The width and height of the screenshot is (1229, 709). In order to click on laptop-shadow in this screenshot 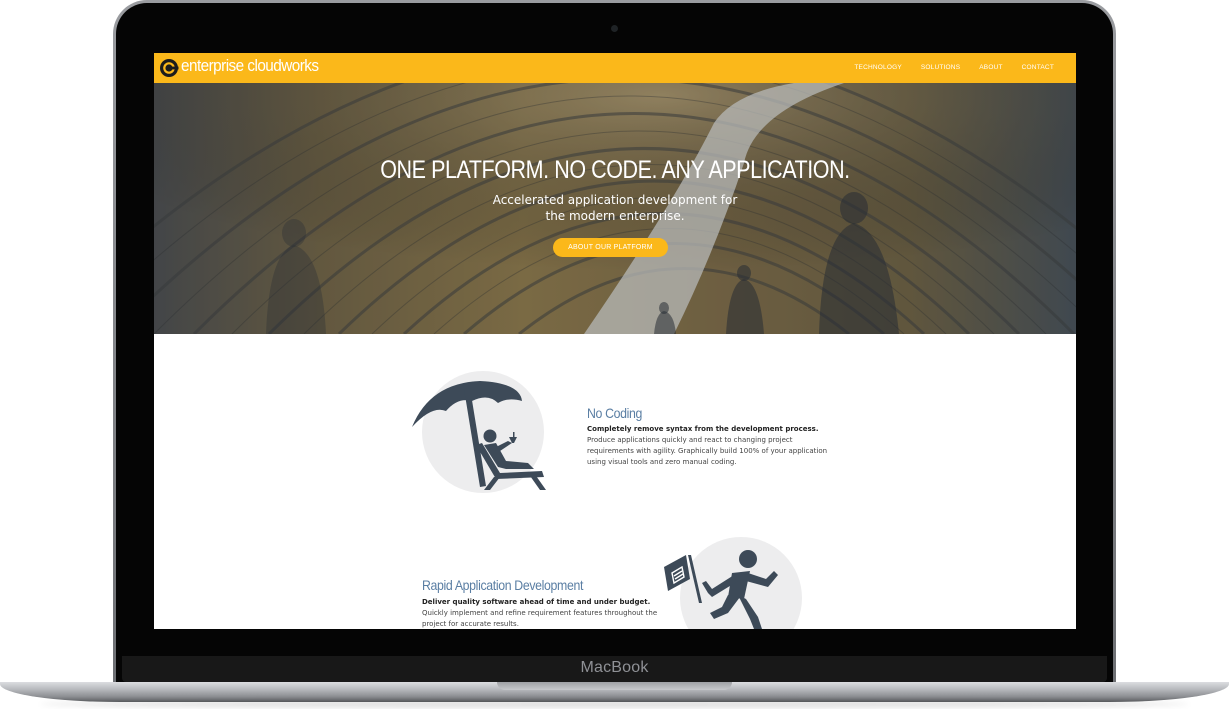, I will do `click(614, 704)`.